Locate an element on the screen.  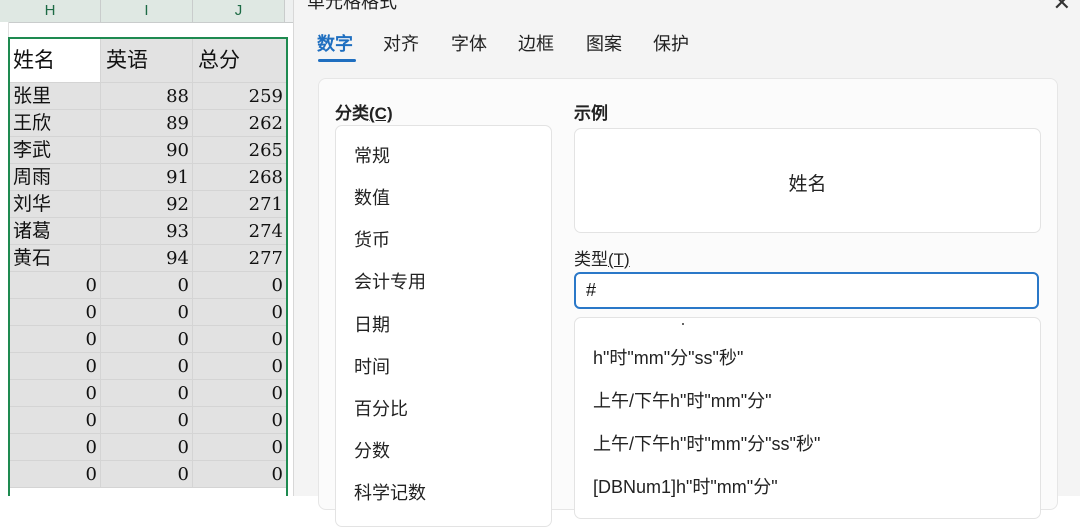
cell-english: 92 is located at coordinates (147, 204).